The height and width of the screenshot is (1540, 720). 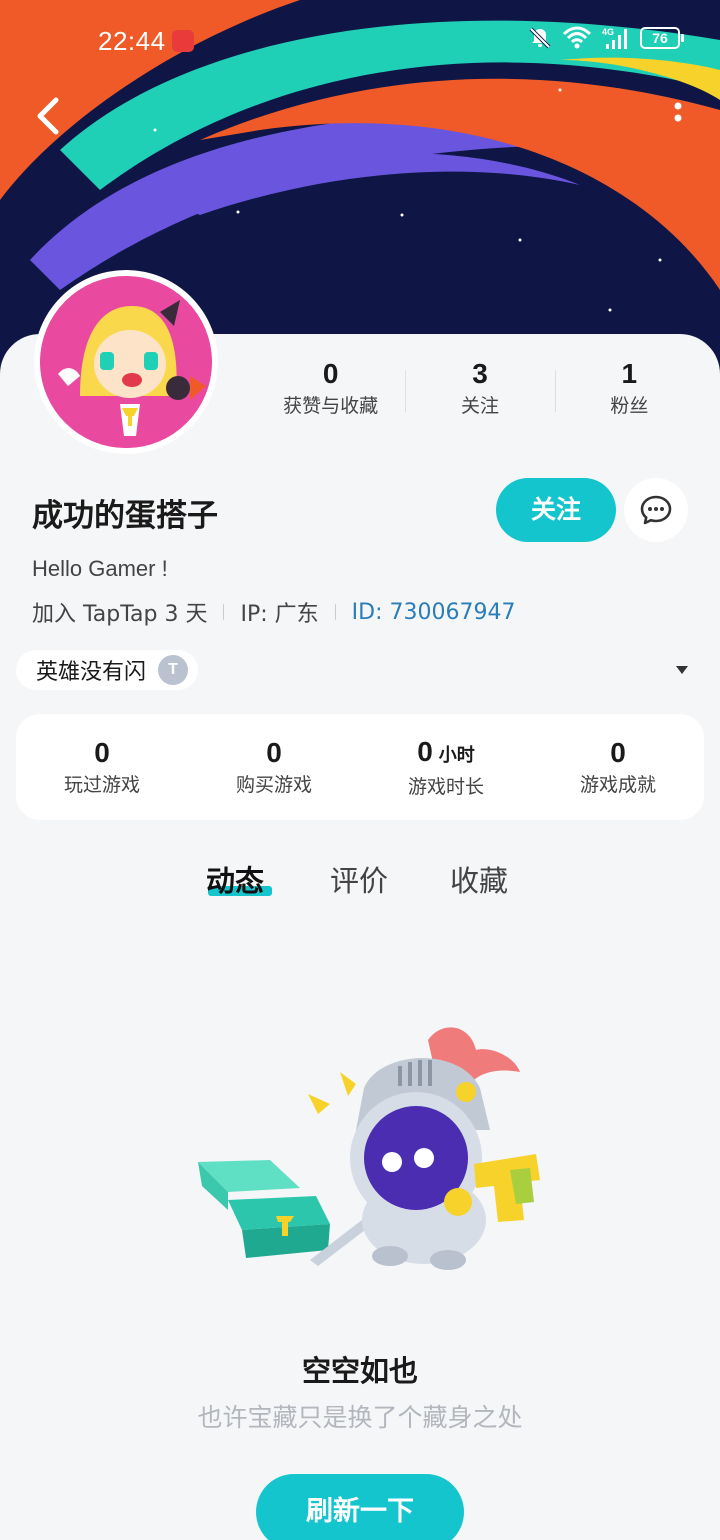 I want to click on chevron-down-icon, so click(x=682, y=670).